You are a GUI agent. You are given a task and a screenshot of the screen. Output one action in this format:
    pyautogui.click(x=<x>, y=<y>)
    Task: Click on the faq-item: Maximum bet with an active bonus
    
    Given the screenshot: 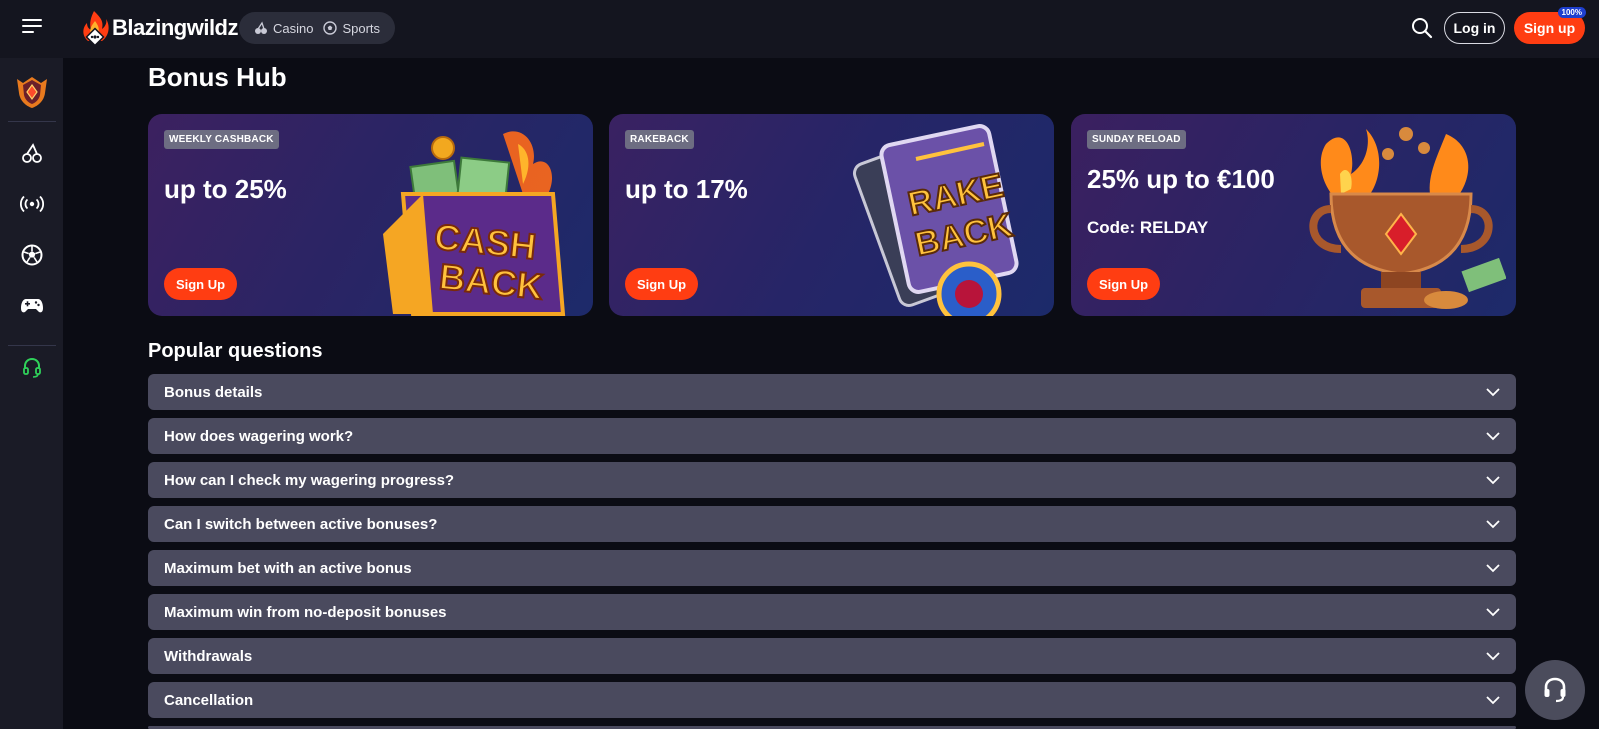 What is the action you would take?
    pyautogui.click(x=832, y=568)
    